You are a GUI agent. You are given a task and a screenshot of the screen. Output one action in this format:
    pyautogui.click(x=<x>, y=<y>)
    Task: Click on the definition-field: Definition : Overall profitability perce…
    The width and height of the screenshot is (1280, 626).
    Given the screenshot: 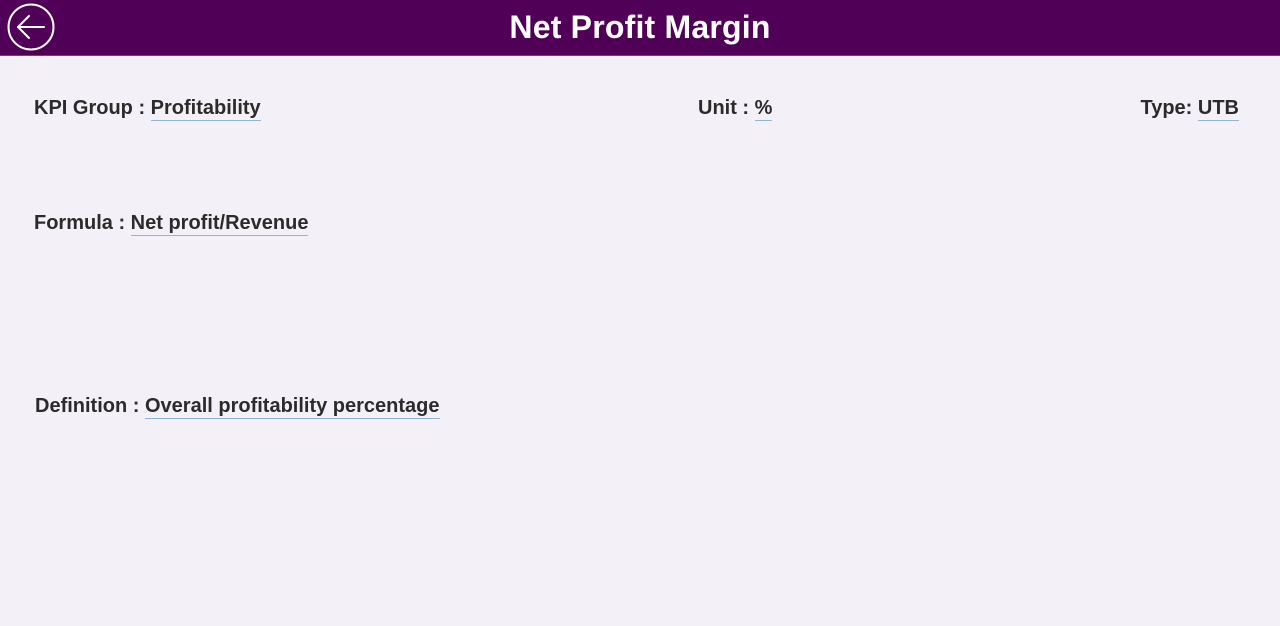 What is the action you would take?
    pyautogui.click(x=237, y=407)
    